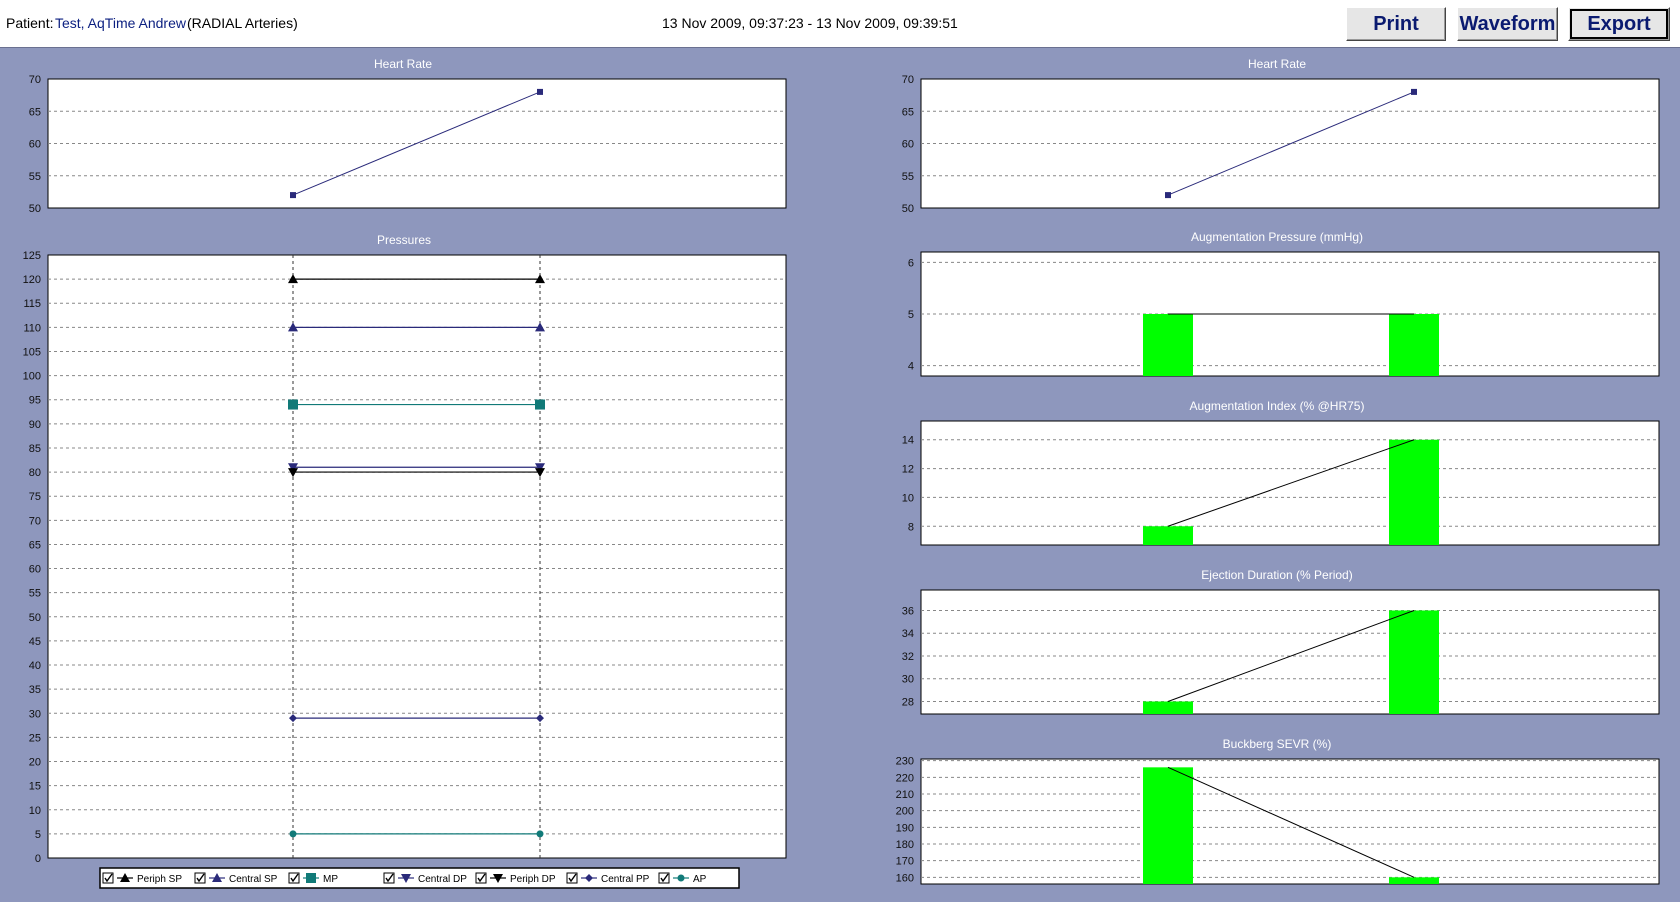 This screenshot has height=902, width=1680. I want to click on chart-title: Augmentation Index (% @HR75), so click(1277, 406).